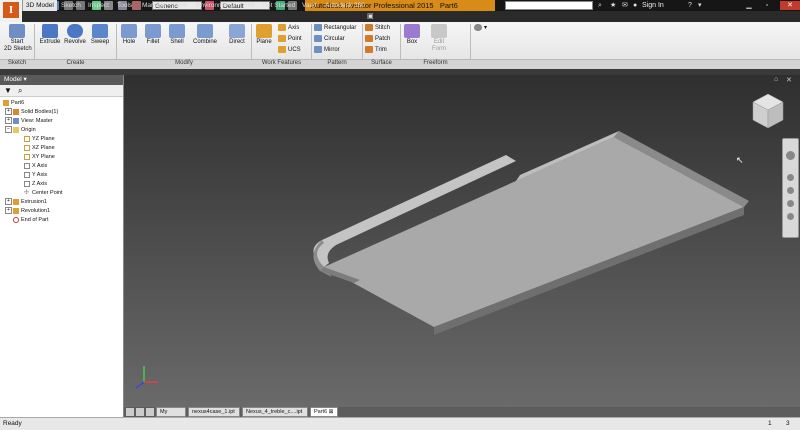 The image size is (800, 430). I want to click on revolve-icon, so click(75, 31).